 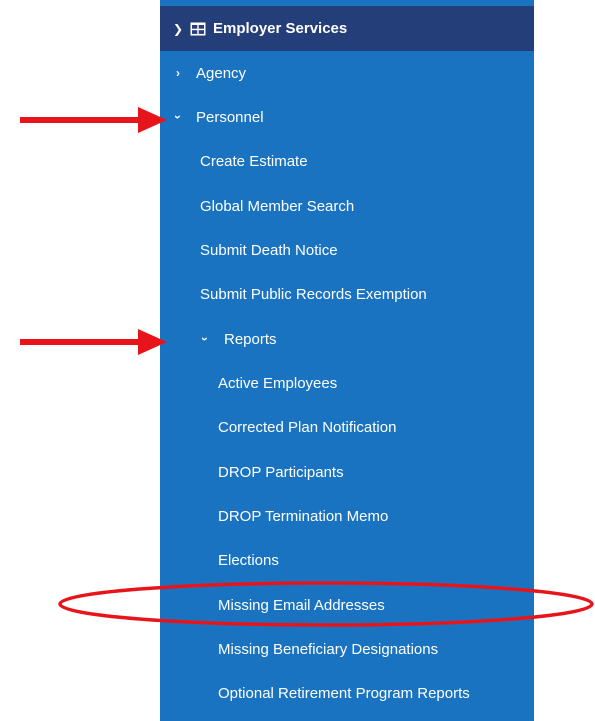 What do you see at coordinates (254, 161) in the screenshot?
I see `menu-item-label: Create Estimate` at bounding box center [254, 161].